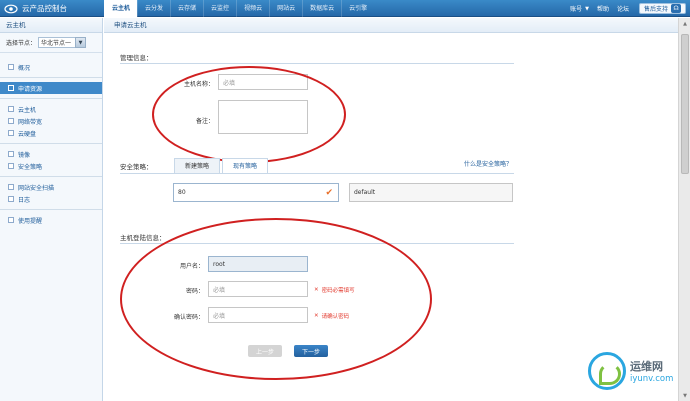  I want to click on sidebar-item-reminder: 使用提醒, so click(51, 220).